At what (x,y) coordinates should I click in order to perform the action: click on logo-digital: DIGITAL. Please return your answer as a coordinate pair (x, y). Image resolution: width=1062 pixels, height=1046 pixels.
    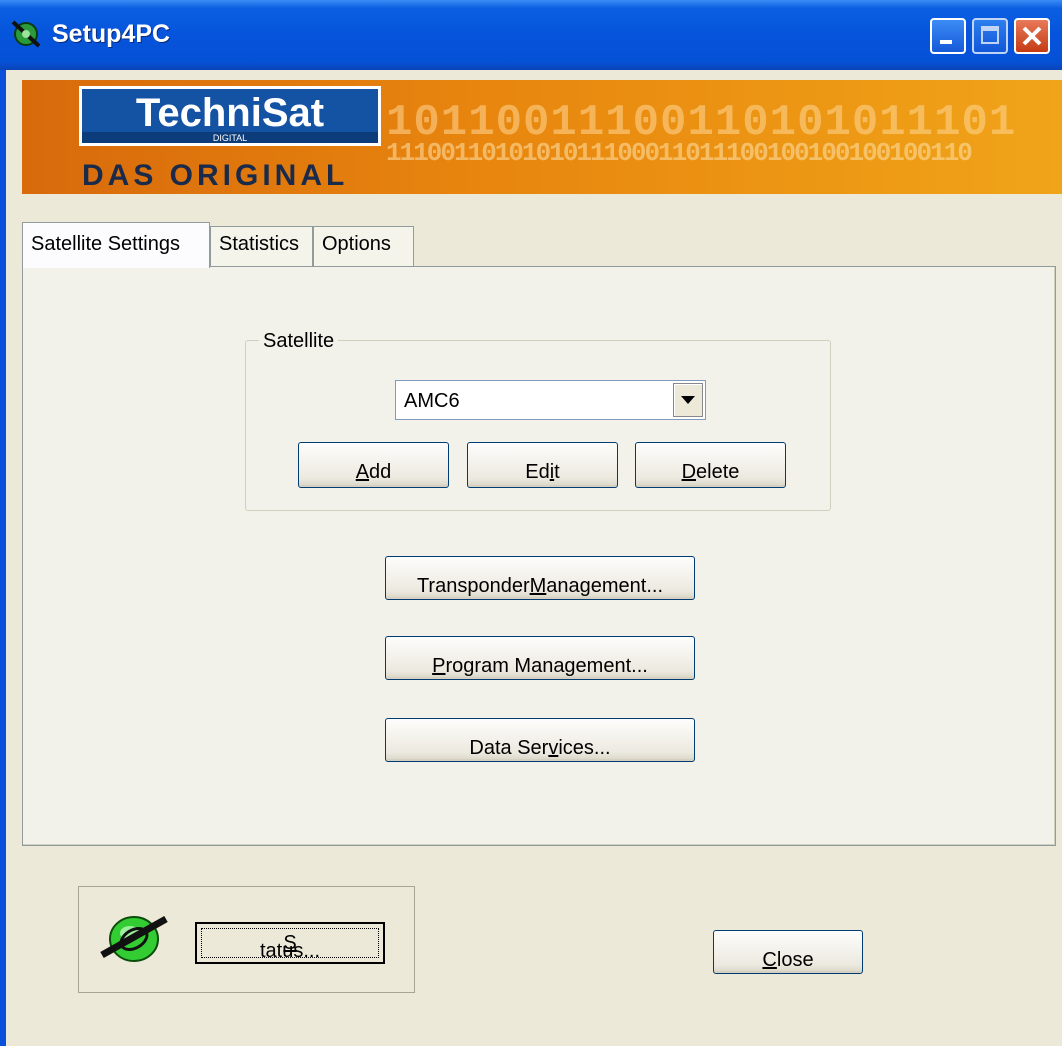
    Looking at the image, I should click on (230, 138).